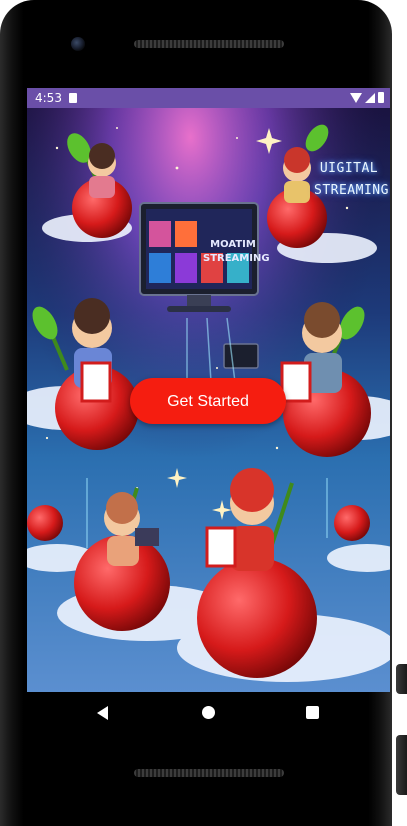  Describe the element at coordinates (370, 98) in the screenshot. I see `signal-icon` at that location.